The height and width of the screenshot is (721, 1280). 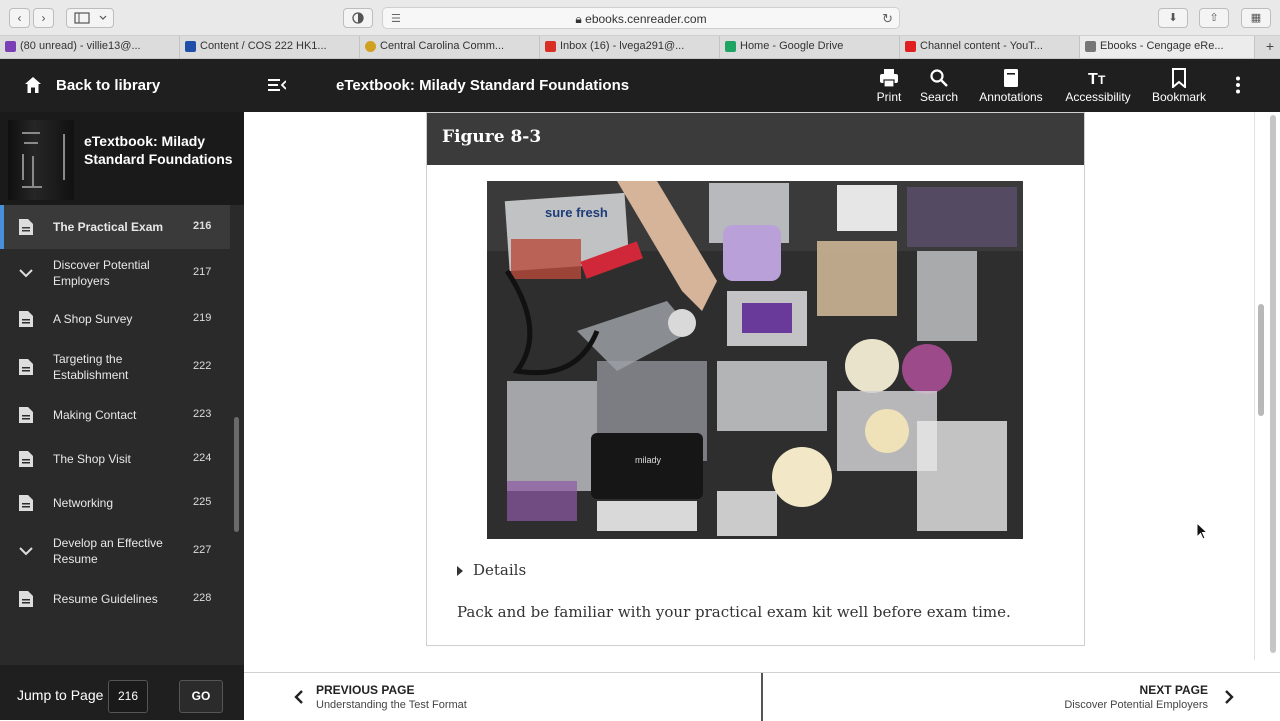 I want to click on content-scroll-track, so click(x=1254, y=386).